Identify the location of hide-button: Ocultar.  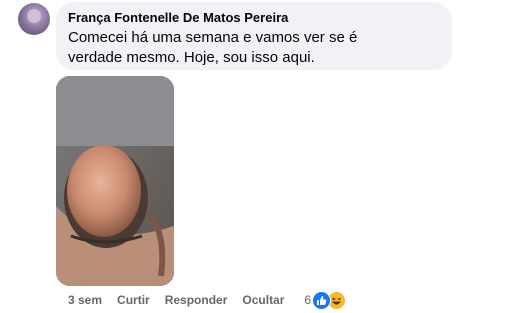
(263, 300).